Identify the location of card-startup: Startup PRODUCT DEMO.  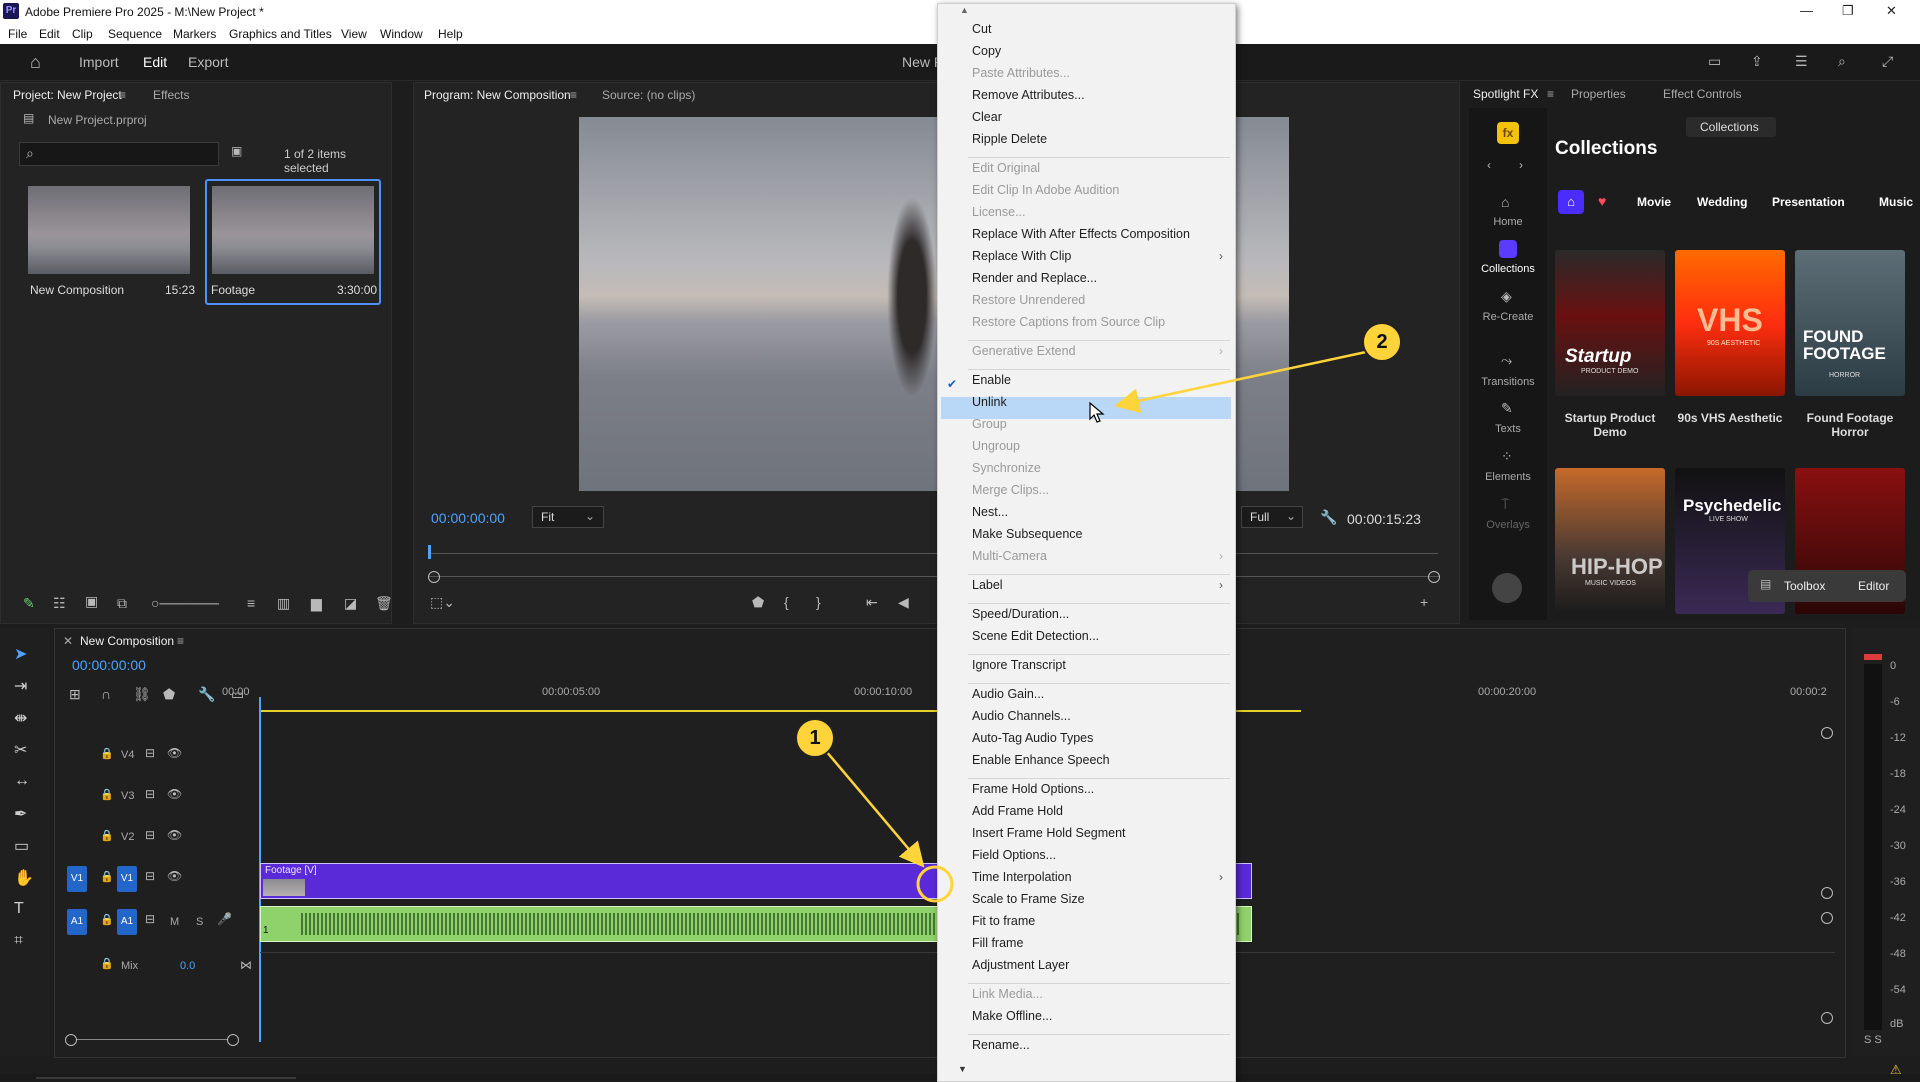
(1610, 323).